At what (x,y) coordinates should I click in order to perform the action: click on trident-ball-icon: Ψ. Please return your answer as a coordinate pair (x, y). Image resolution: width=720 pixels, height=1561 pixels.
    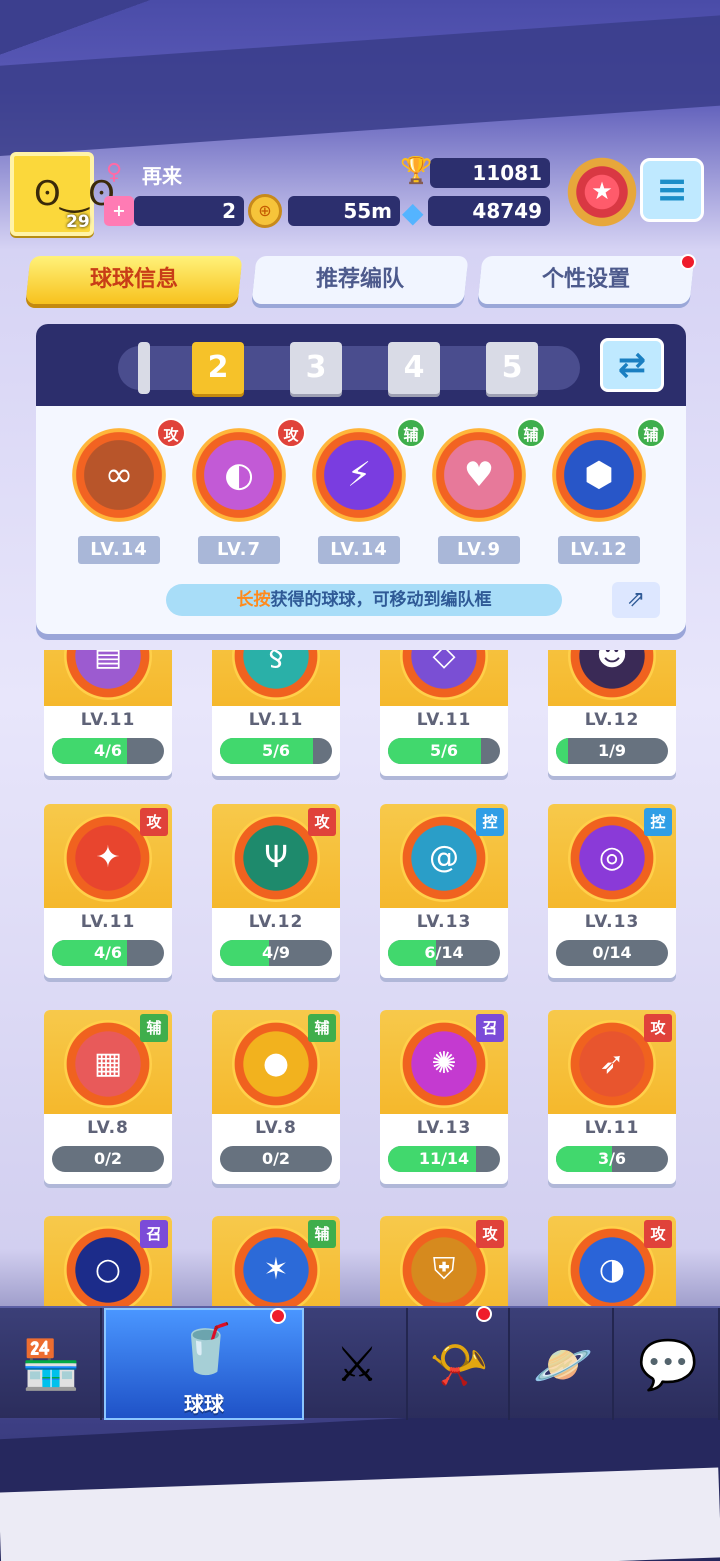
    Looking at the image, I should click on (276, 858).